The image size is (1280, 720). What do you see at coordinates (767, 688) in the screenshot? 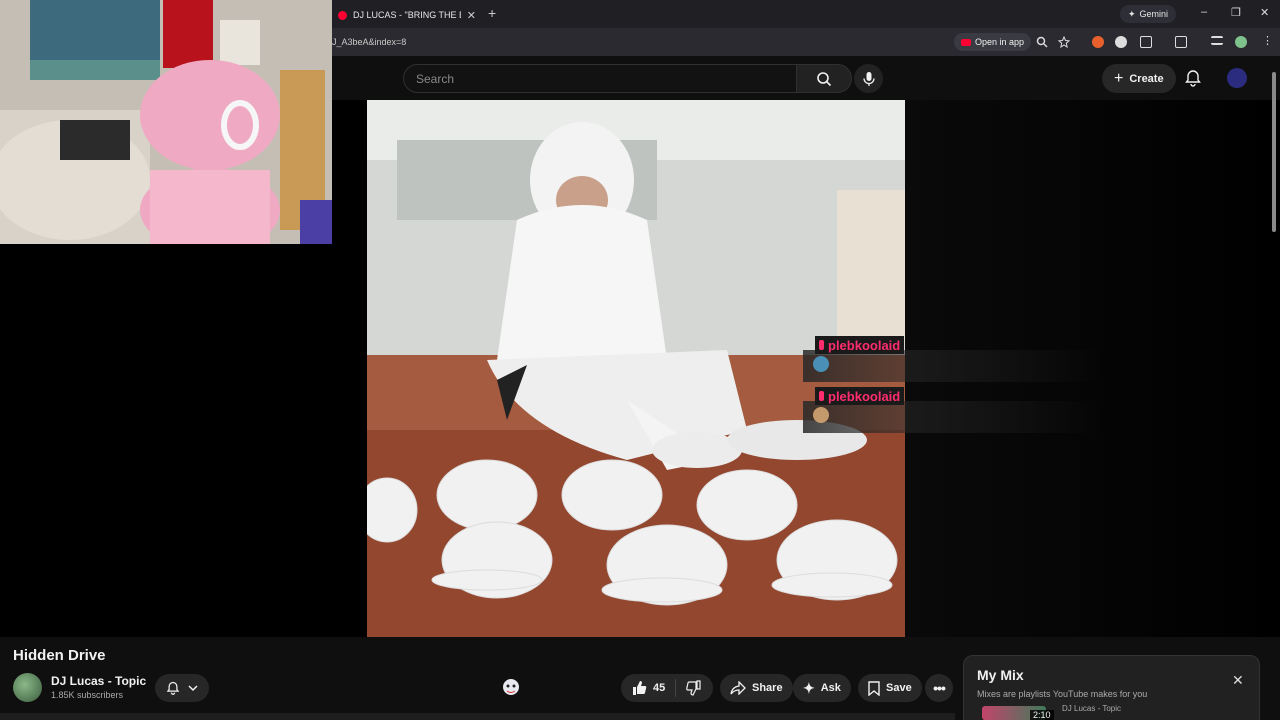
I see `share-label: Share` at bounding box center [767, 688].